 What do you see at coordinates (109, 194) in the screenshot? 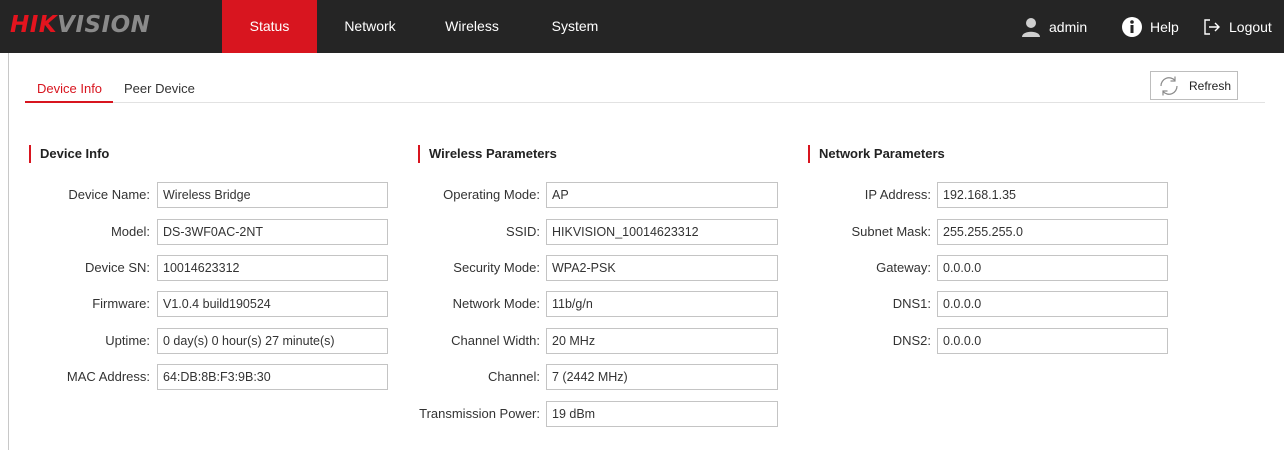
I see `device-name-label: Device Name:` at bounding box center [109, 194].